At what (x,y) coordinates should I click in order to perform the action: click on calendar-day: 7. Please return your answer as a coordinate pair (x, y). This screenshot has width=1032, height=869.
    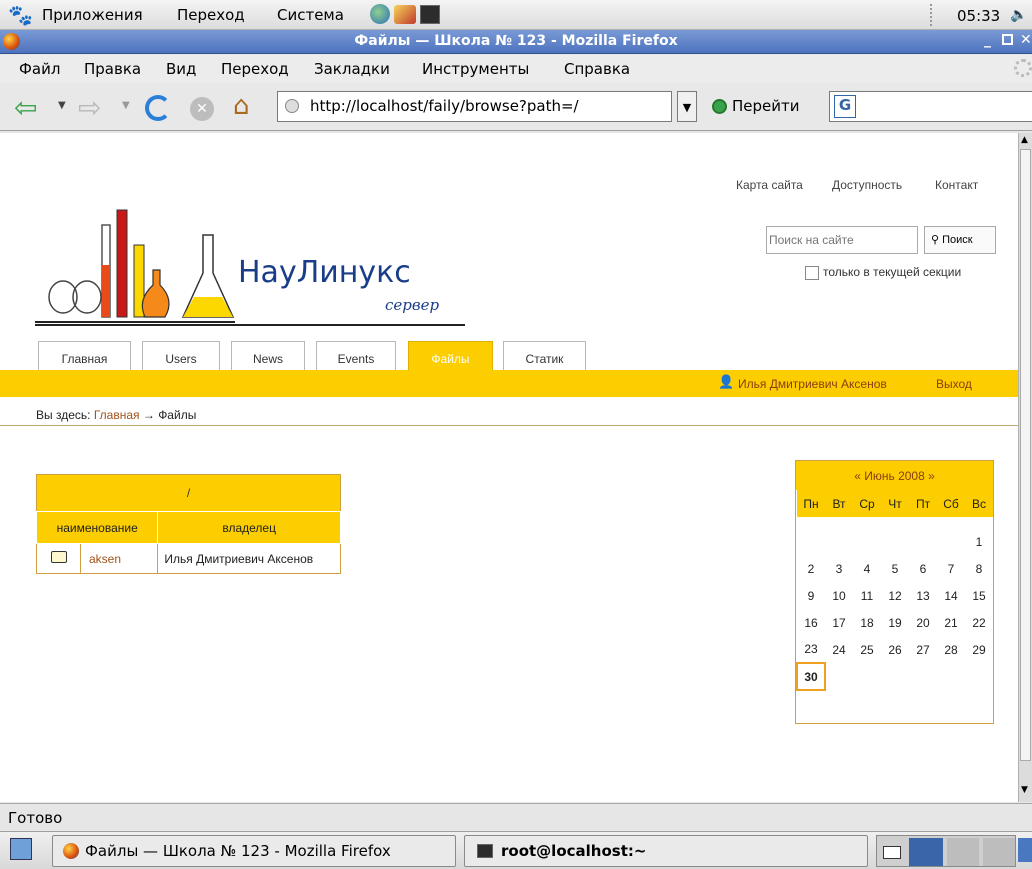
    Looking at the image, I should click on (951, 568).